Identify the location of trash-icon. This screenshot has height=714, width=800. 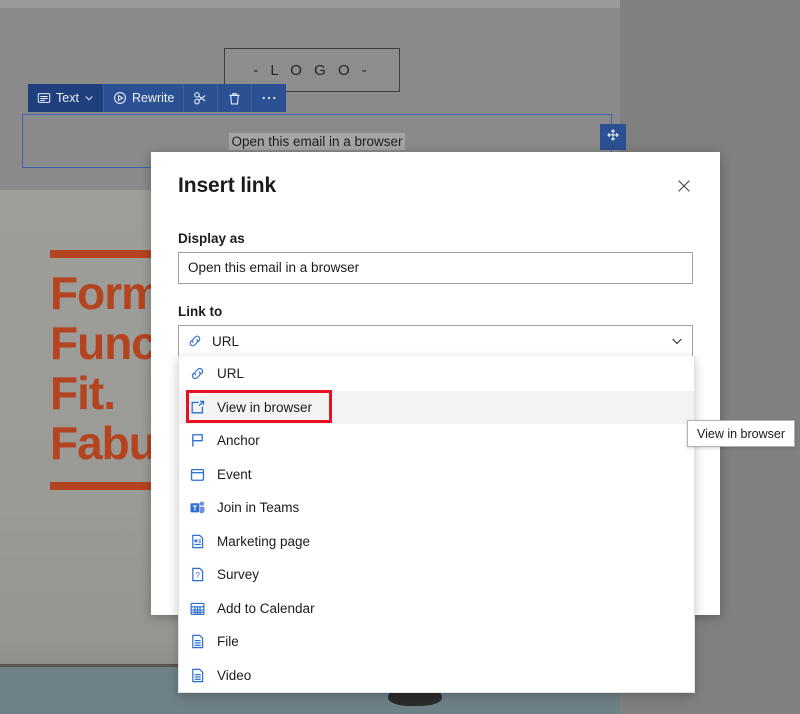
(234, 98).